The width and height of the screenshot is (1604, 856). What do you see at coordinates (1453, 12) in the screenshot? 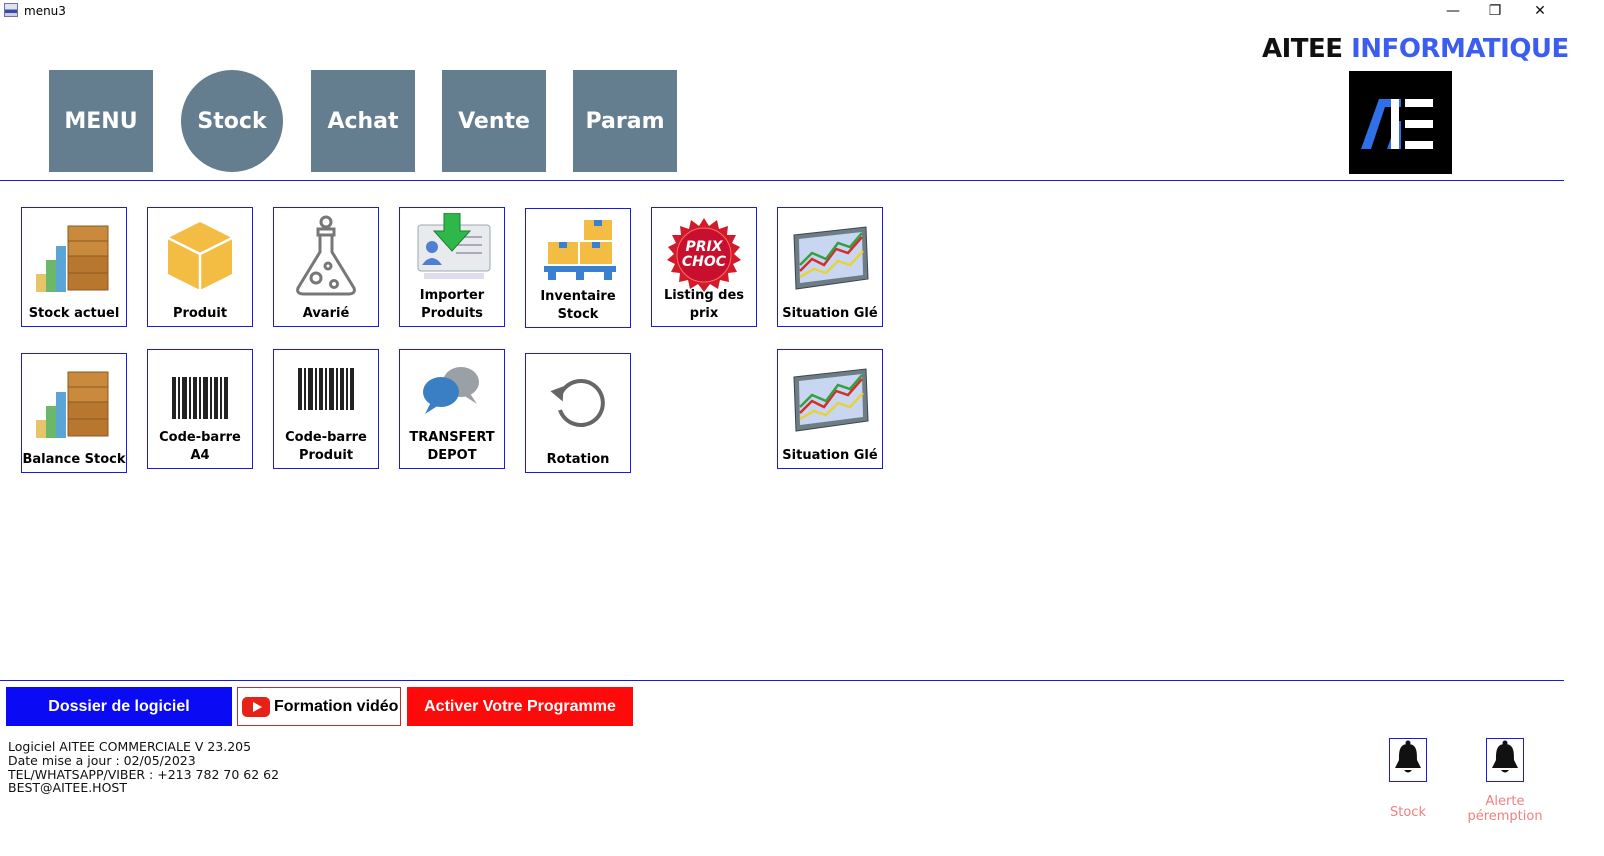
I see `minimize-button: —` at bounding box center [1453, 12].